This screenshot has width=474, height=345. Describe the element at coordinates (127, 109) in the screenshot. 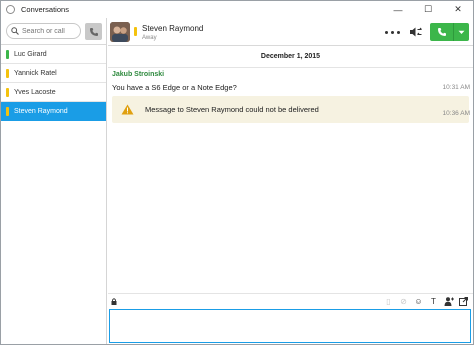

I see `warning-icon` at that location.